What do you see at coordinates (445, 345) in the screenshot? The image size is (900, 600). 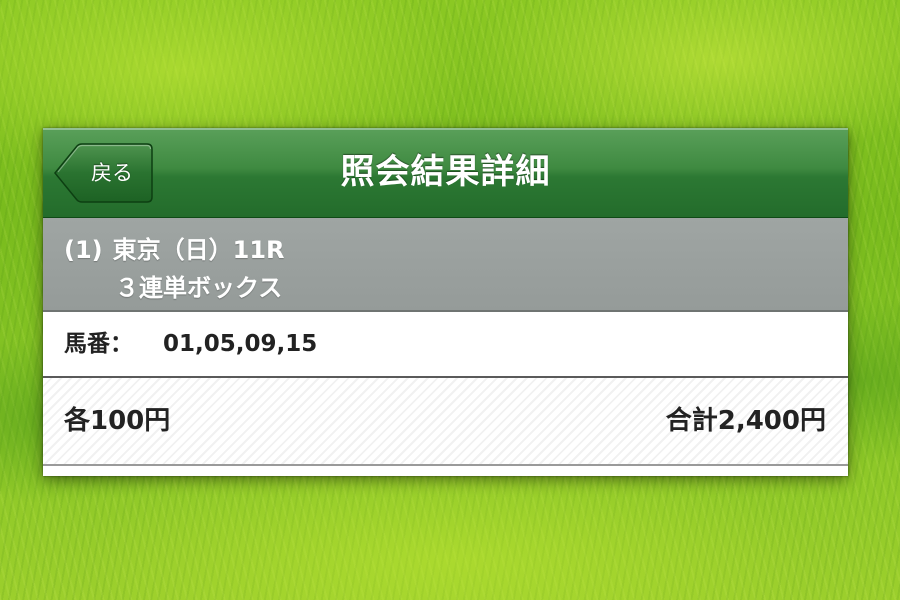 I see `horse-numbers-row: 馬番： 01,05,09,15` at bounding box center [445, 345].